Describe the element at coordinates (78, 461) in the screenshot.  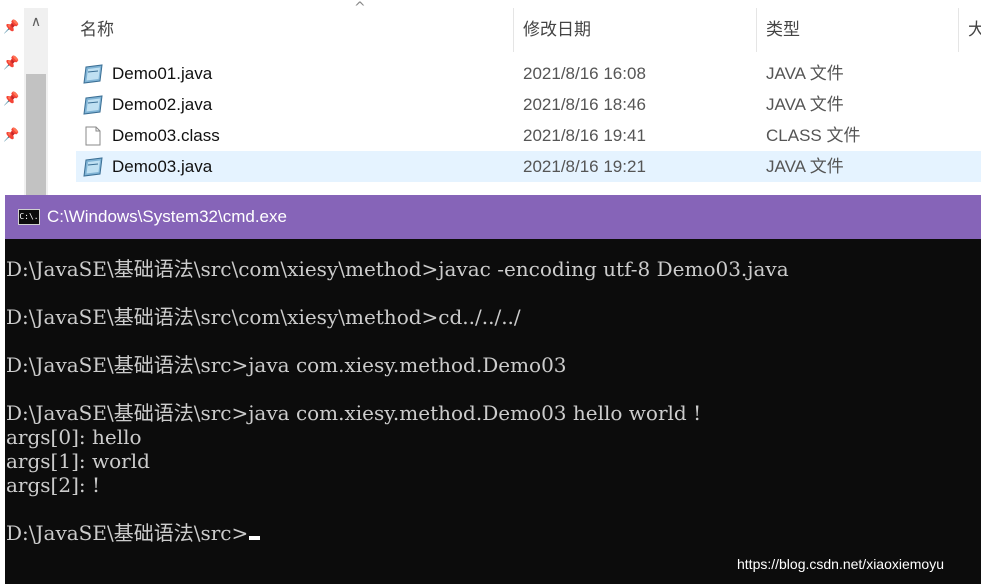
I see `console-line: args[1]: world` at that location.